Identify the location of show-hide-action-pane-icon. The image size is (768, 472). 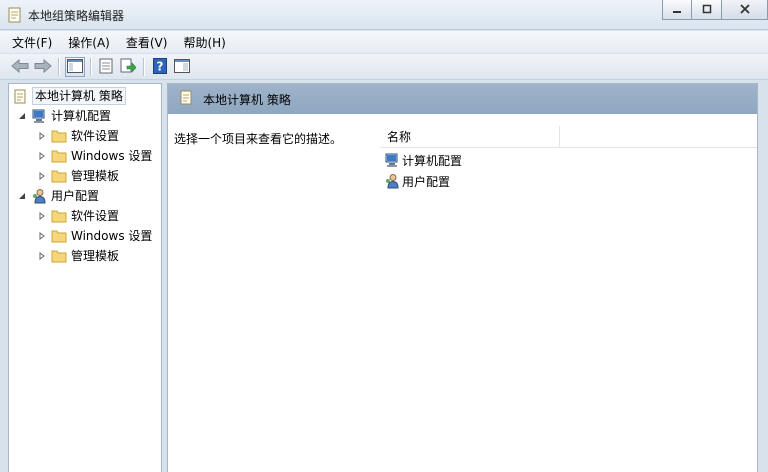
(182, 67).